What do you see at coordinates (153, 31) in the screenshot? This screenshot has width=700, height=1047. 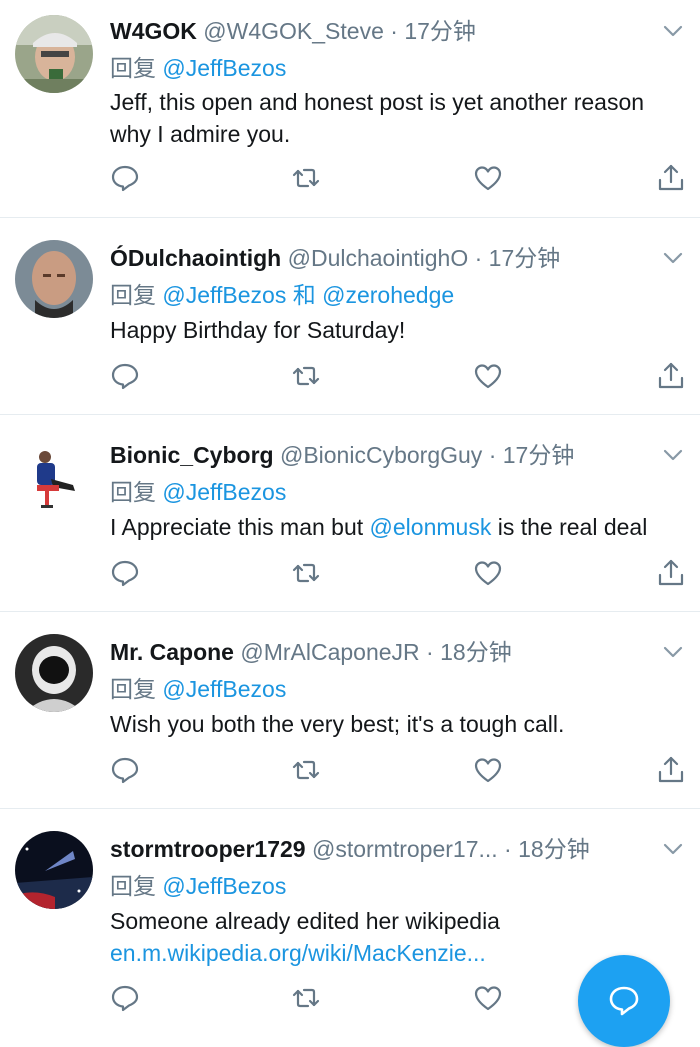 I see `display-name: W4GOK` at bounding box center [153, 31].